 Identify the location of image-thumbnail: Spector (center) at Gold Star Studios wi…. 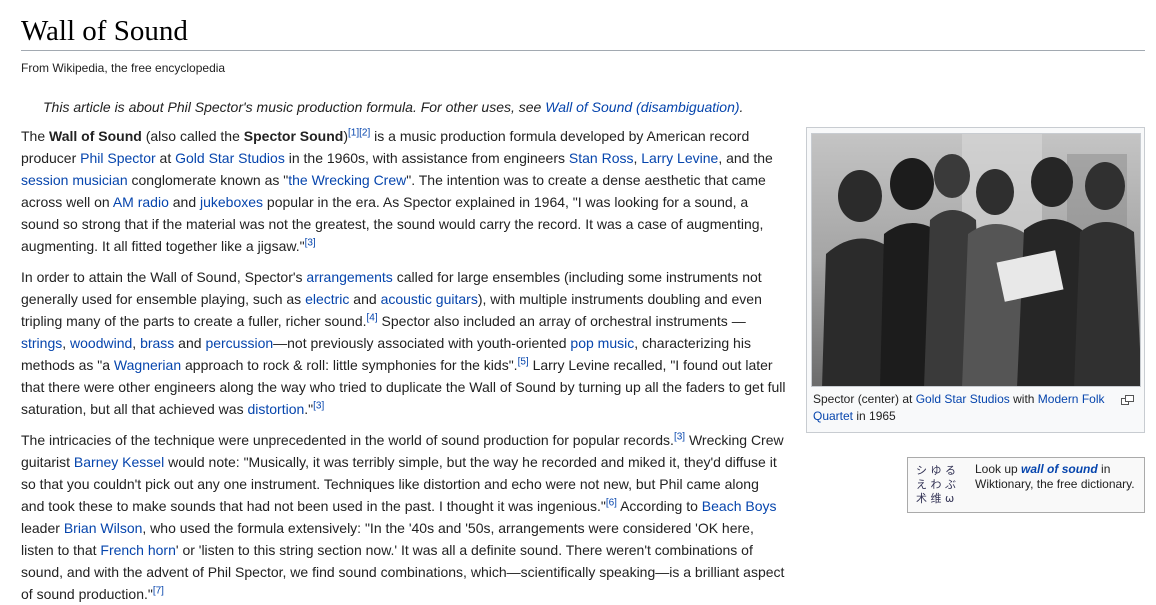
(975, 280).